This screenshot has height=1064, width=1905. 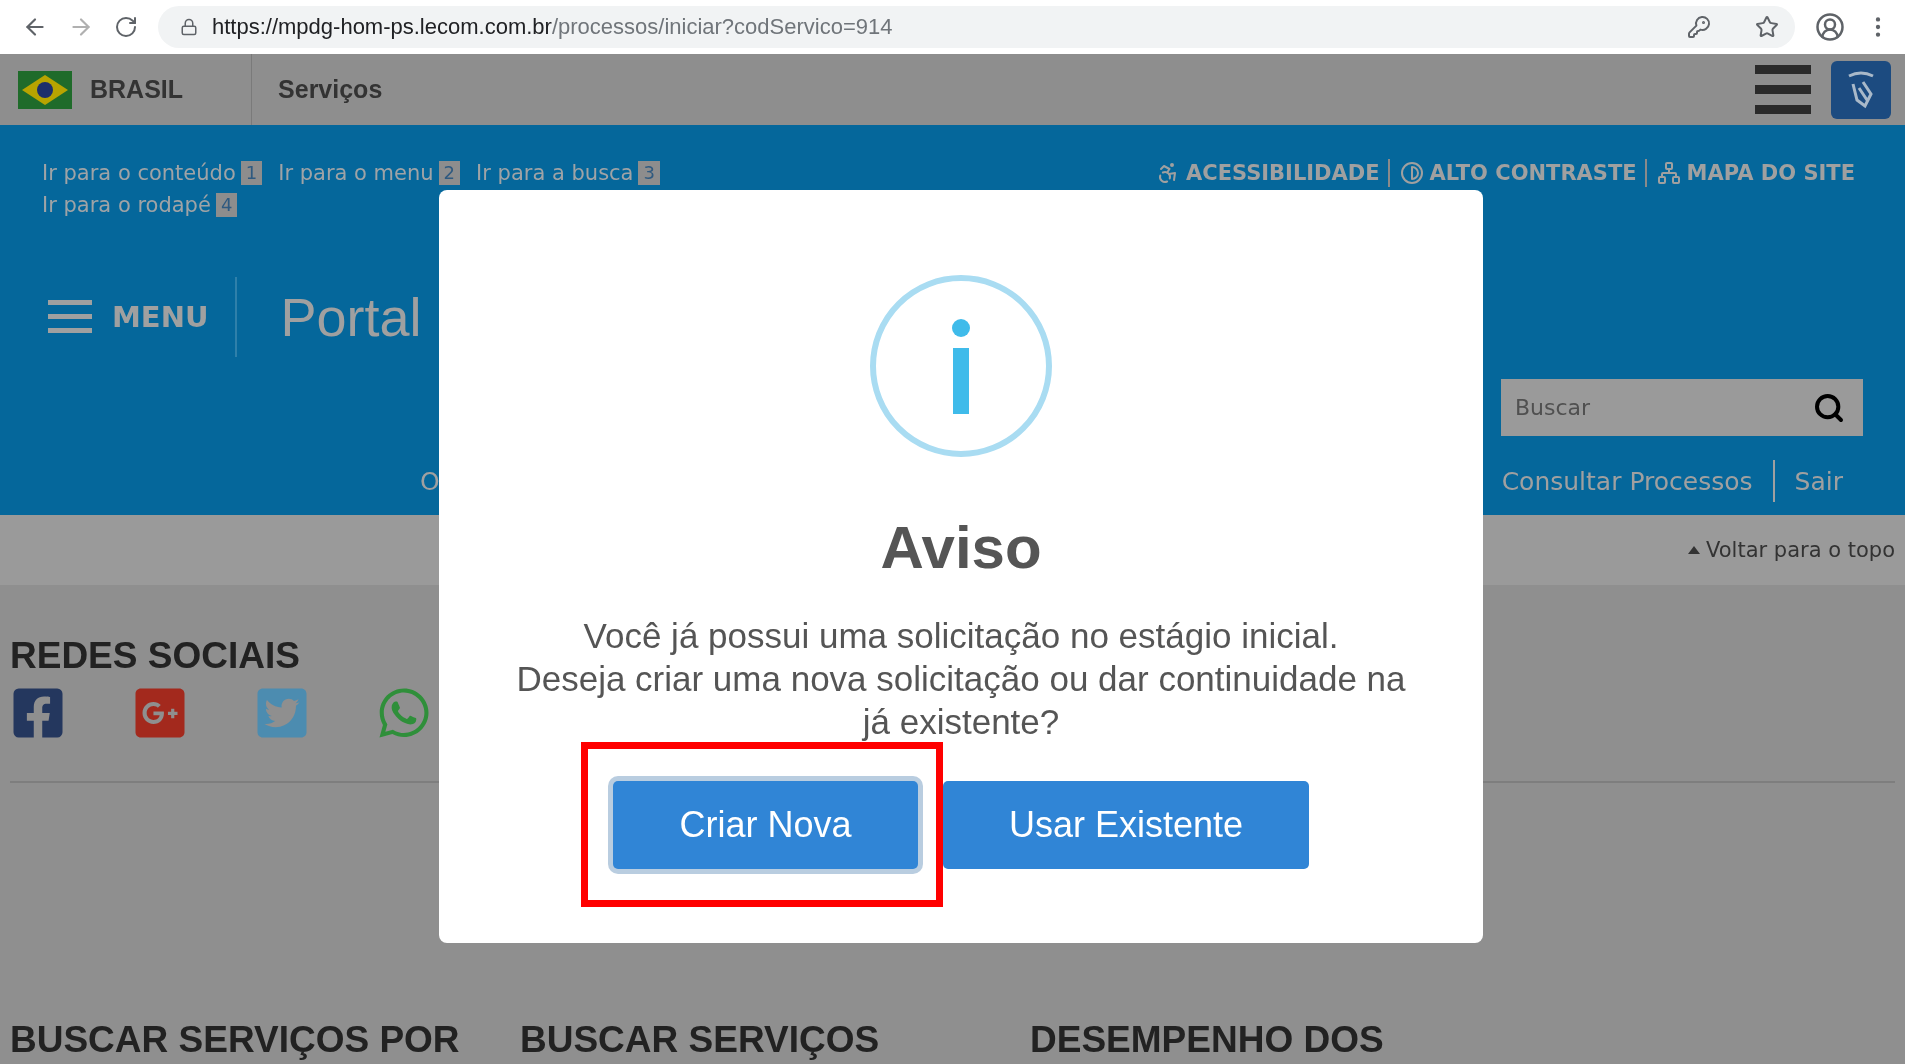 What do you see at coordinates (700, 1040) in the screenshot?
I see `section-heading: BUSCAR SERVIÇOS` at bounding box center [700, 1040].